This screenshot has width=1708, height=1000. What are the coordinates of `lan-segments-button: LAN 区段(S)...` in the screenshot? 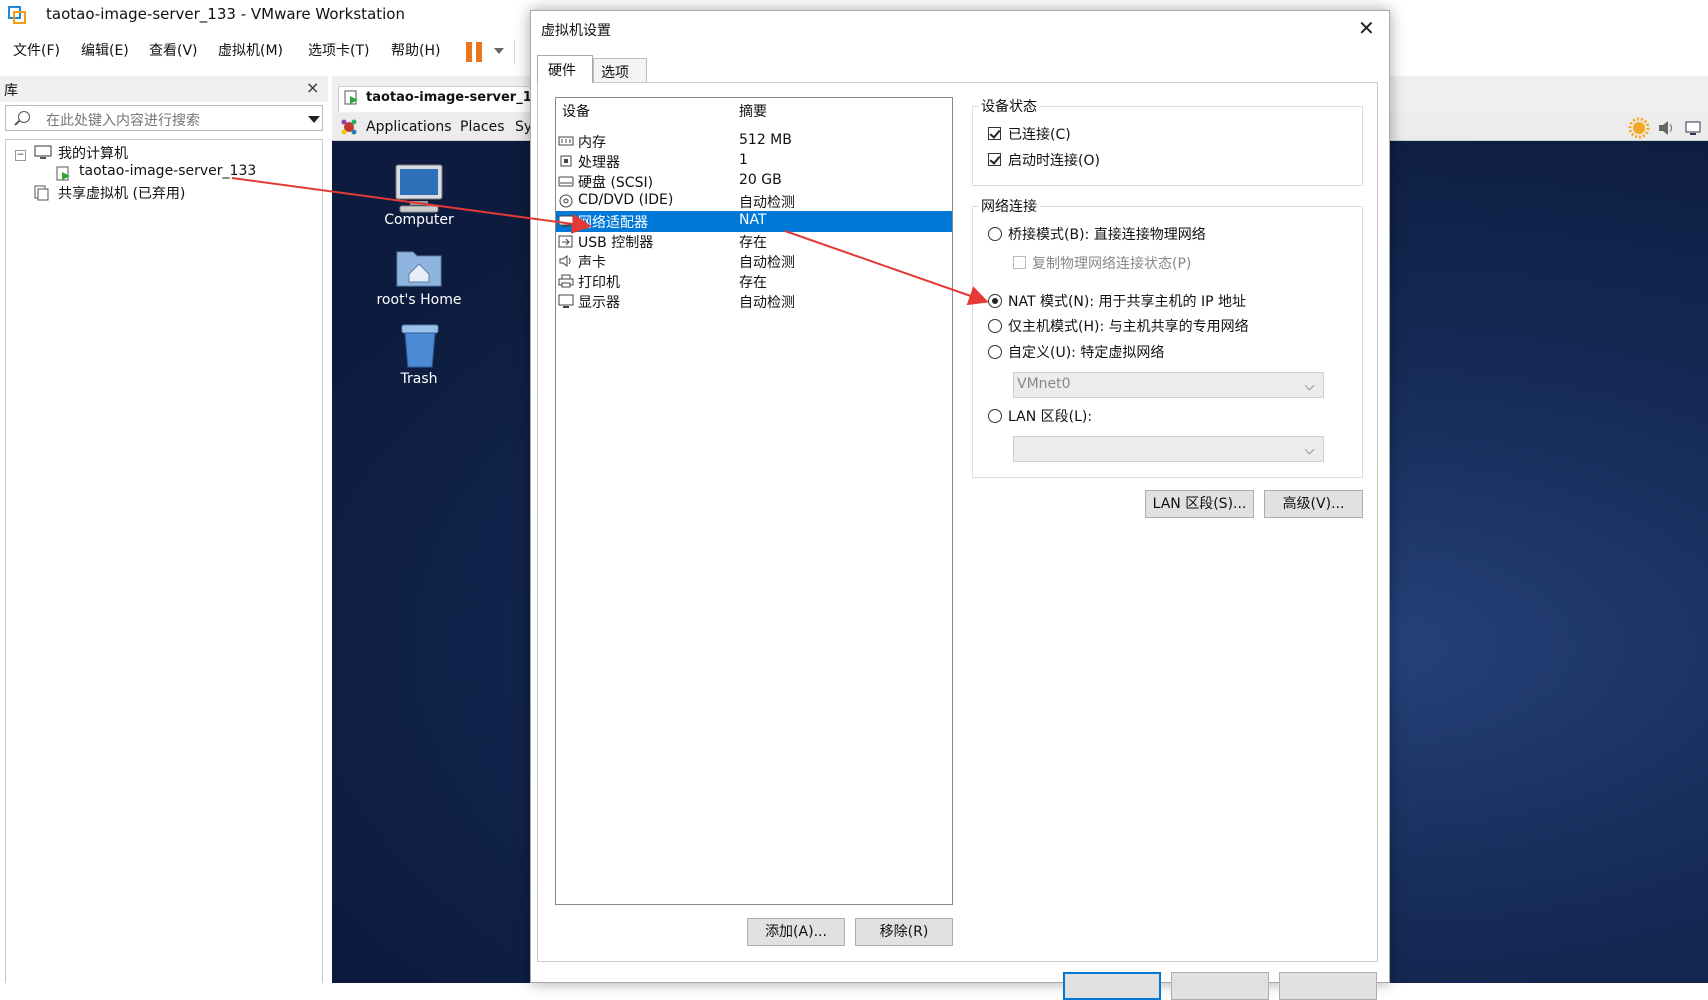 It's located at (1199, 504).